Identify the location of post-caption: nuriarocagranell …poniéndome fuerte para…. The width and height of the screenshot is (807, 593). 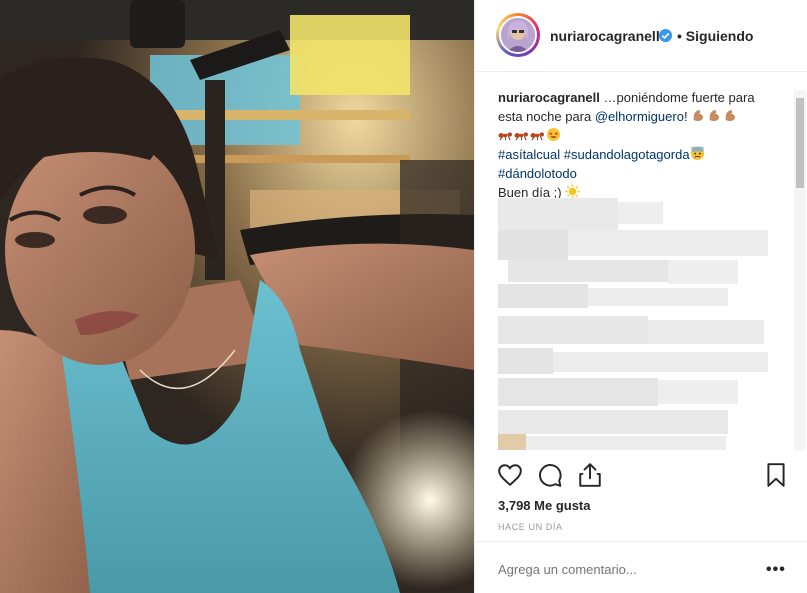
(632, 145).